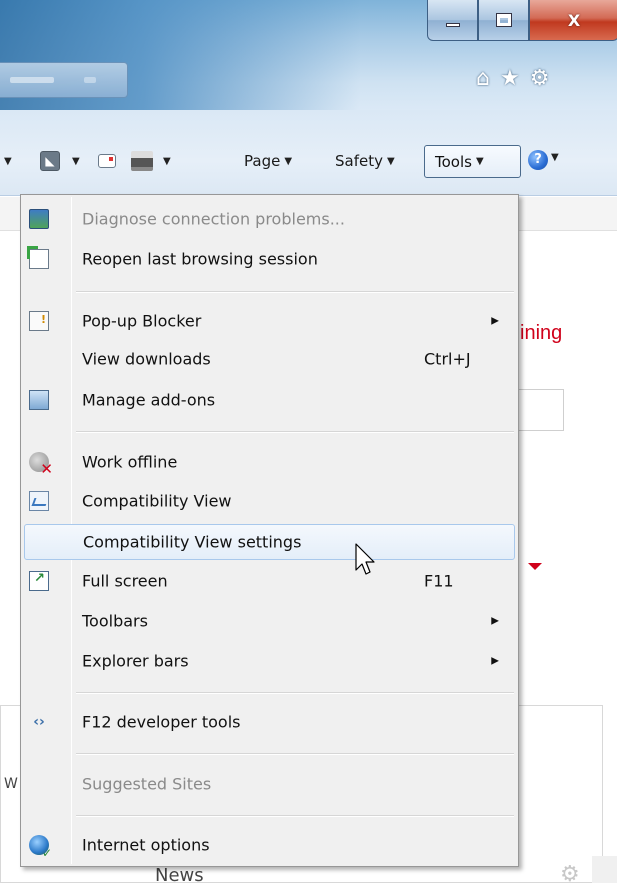 The image size is (617, 883). What do you see at coordinates (142, 161) in the screenshot?
I see `print-icon` at bounding box center [142, 161].